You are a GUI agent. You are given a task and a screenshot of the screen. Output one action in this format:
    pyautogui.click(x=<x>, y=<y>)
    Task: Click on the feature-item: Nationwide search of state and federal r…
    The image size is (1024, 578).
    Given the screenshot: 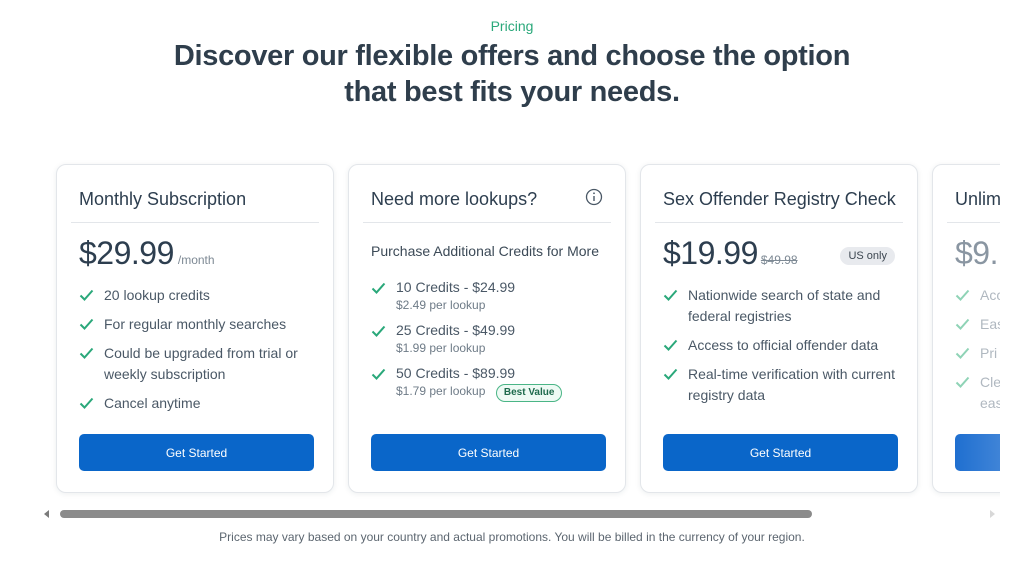 What is the action you would take?
    pyautogui.click(x=781, y=306)
    